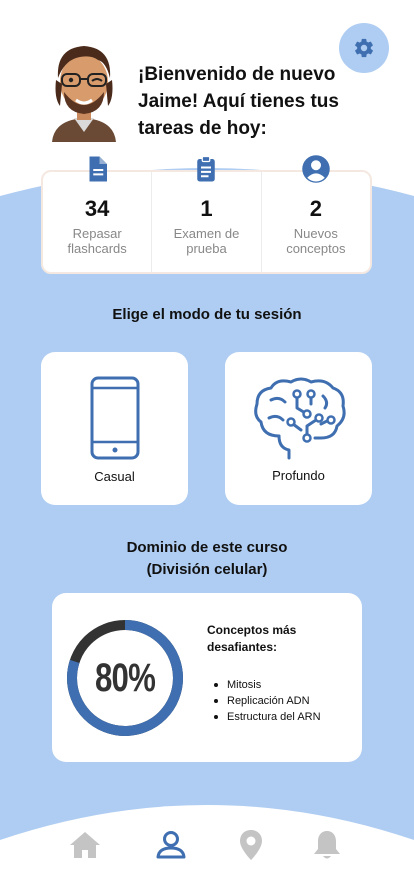  I want to click on mode-label: Profundo, so click(298, 475).